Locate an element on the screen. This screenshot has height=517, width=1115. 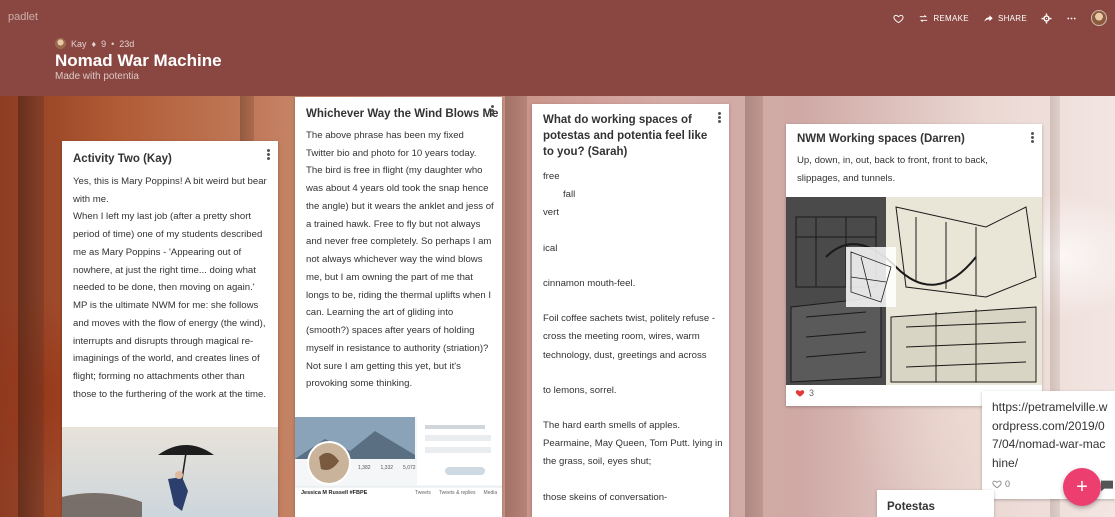
more-dots-icon is located at coordinates (1071, 18).